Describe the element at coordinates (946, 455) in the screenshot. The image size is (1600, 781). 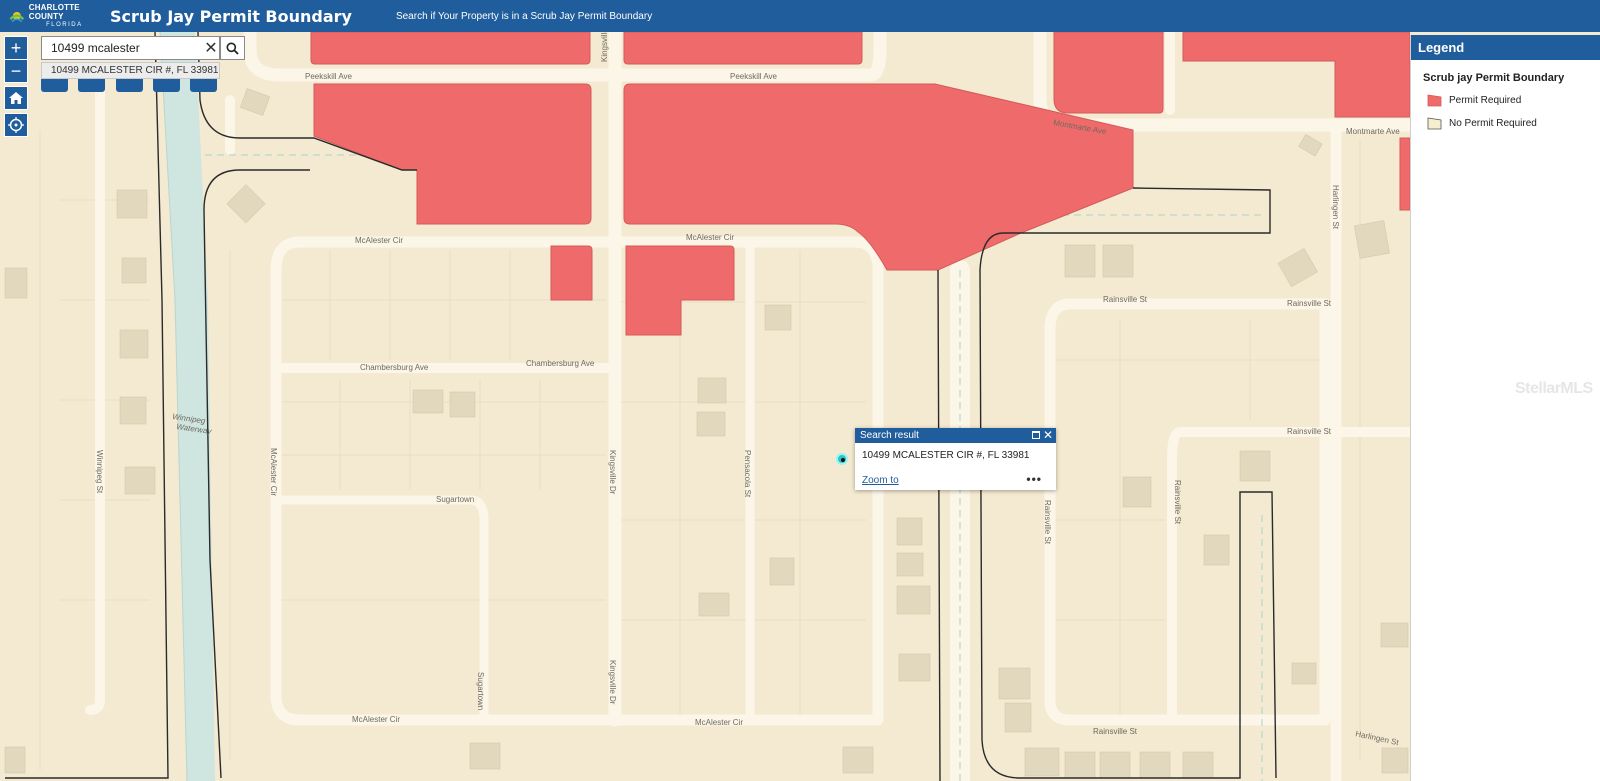
I see `popup-address: 10499 MCALESTER CIR #, FL 33981` at that location.